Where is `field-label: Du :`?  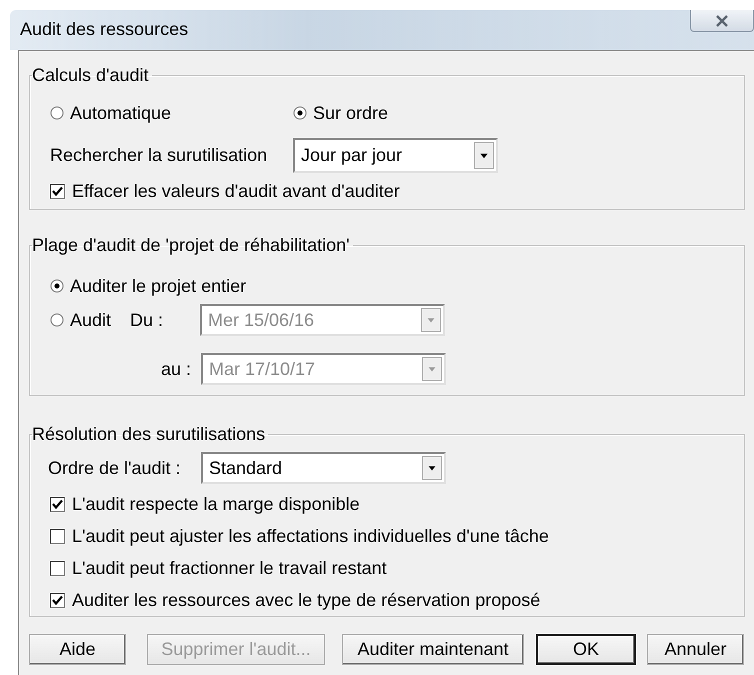 field-label: Du : is located at coordinates (147, 320).